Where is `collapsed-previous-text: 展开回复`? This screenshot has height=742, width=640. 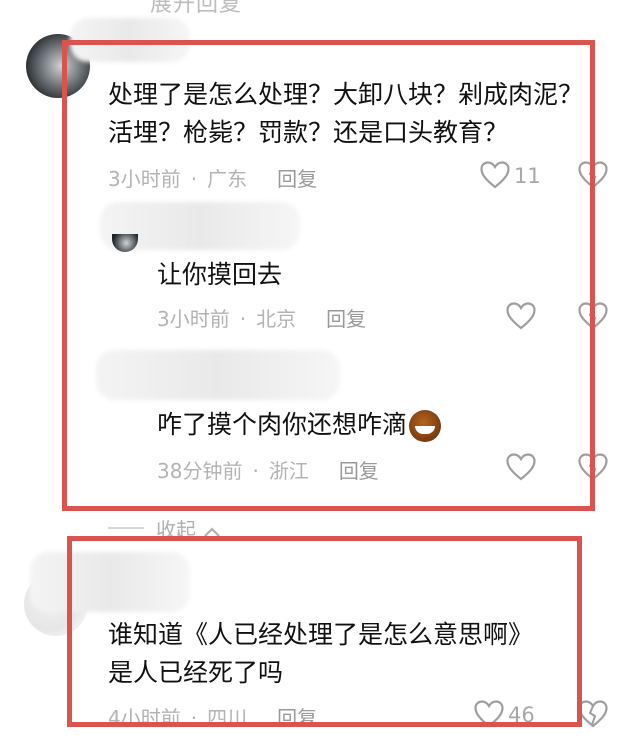 collapsed-previous-text: 展开回复 is located at coordinates (196, 8).